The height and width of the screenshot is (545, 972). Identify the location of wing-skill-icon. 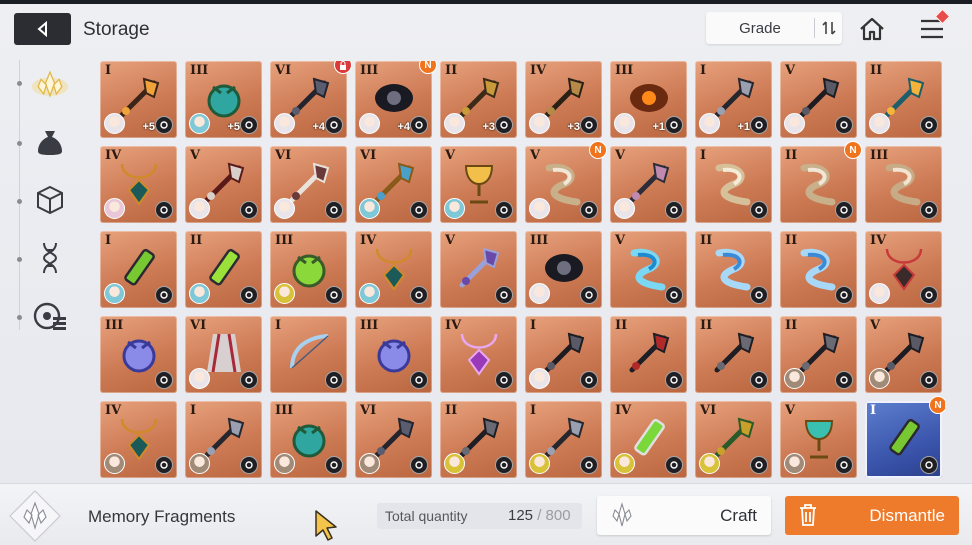
(674, 125).